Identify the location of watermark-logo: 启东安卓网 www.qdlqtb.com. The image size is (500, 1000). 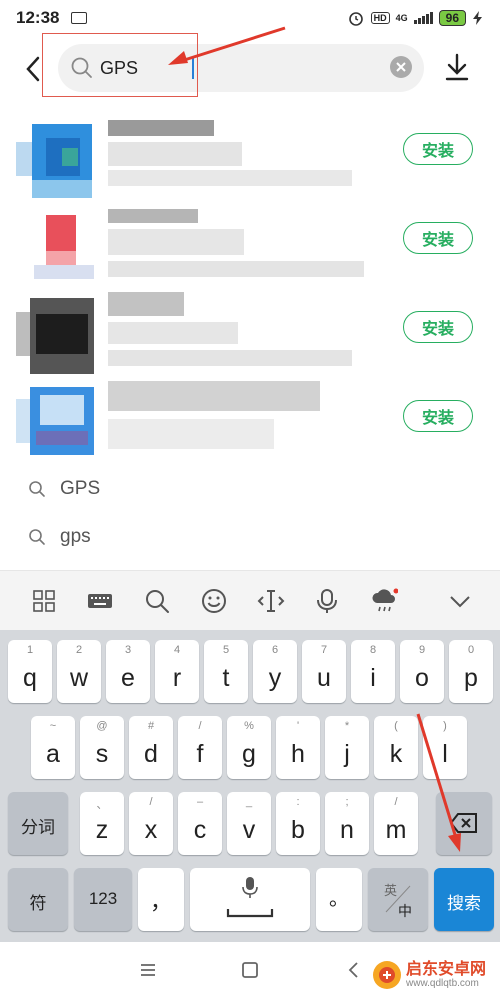
(429, 975).